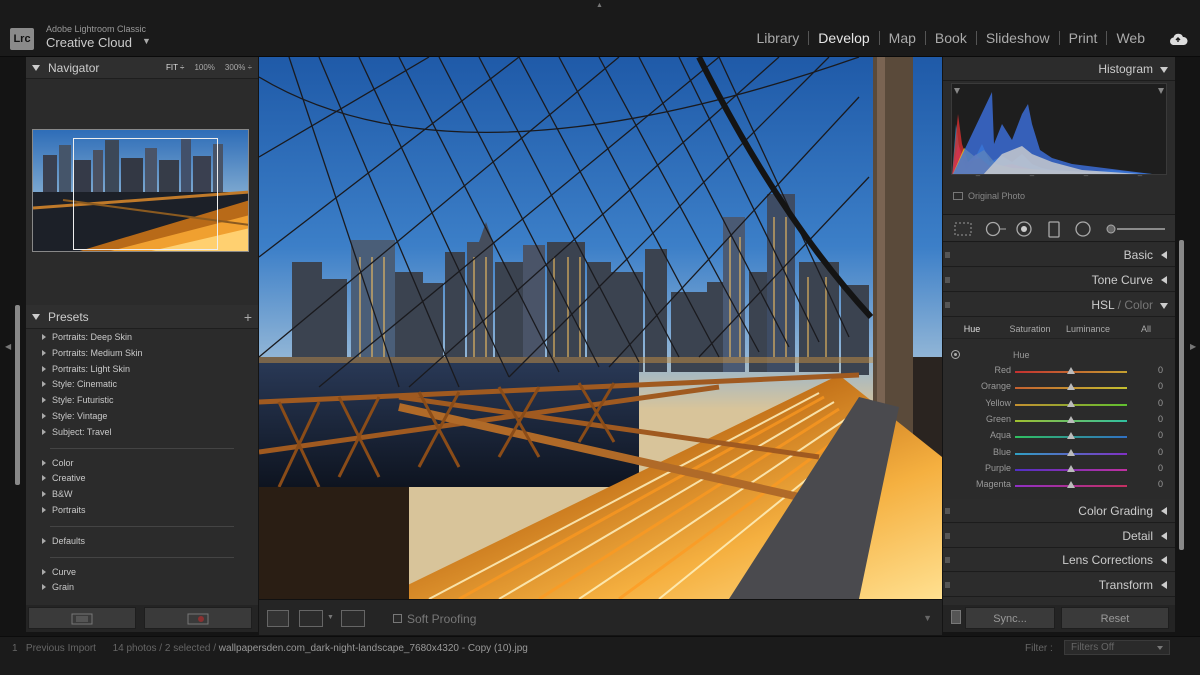 The image size is (1200, 675). What do you see at coordinates (1059, 585) in the screenshot?
I see `transform-panel-header: Transform` at bounding box center [1059, 585].